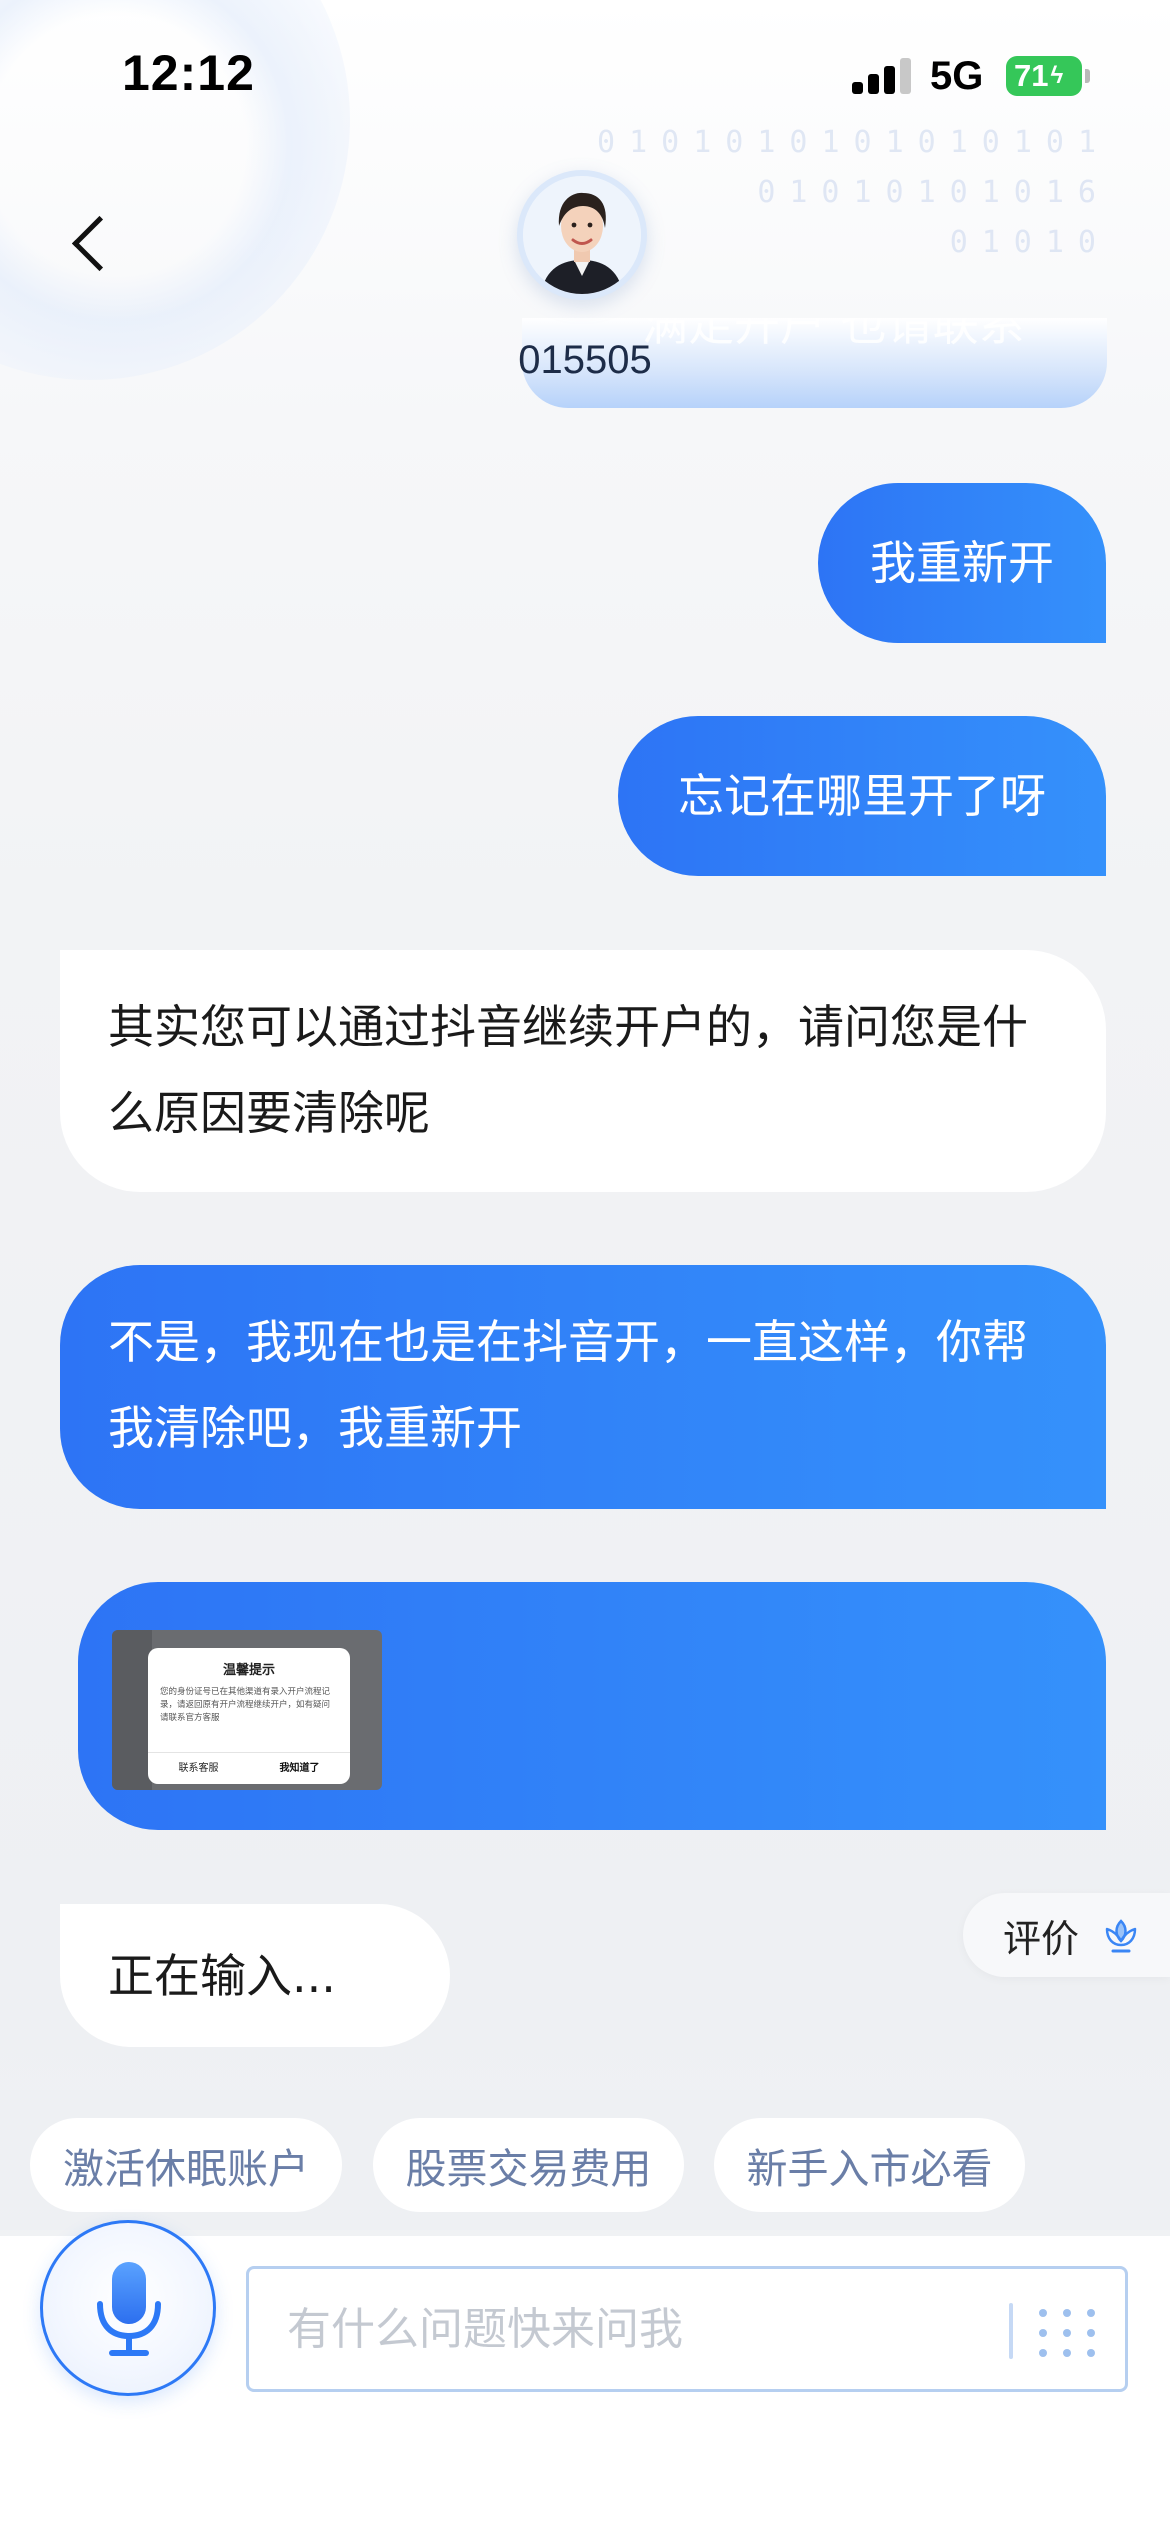 Image resolution: width=1170 pixels, height=2532 pixels. I want to click on quick-reply-chip: 新手入市必看, so click(869, 2165).